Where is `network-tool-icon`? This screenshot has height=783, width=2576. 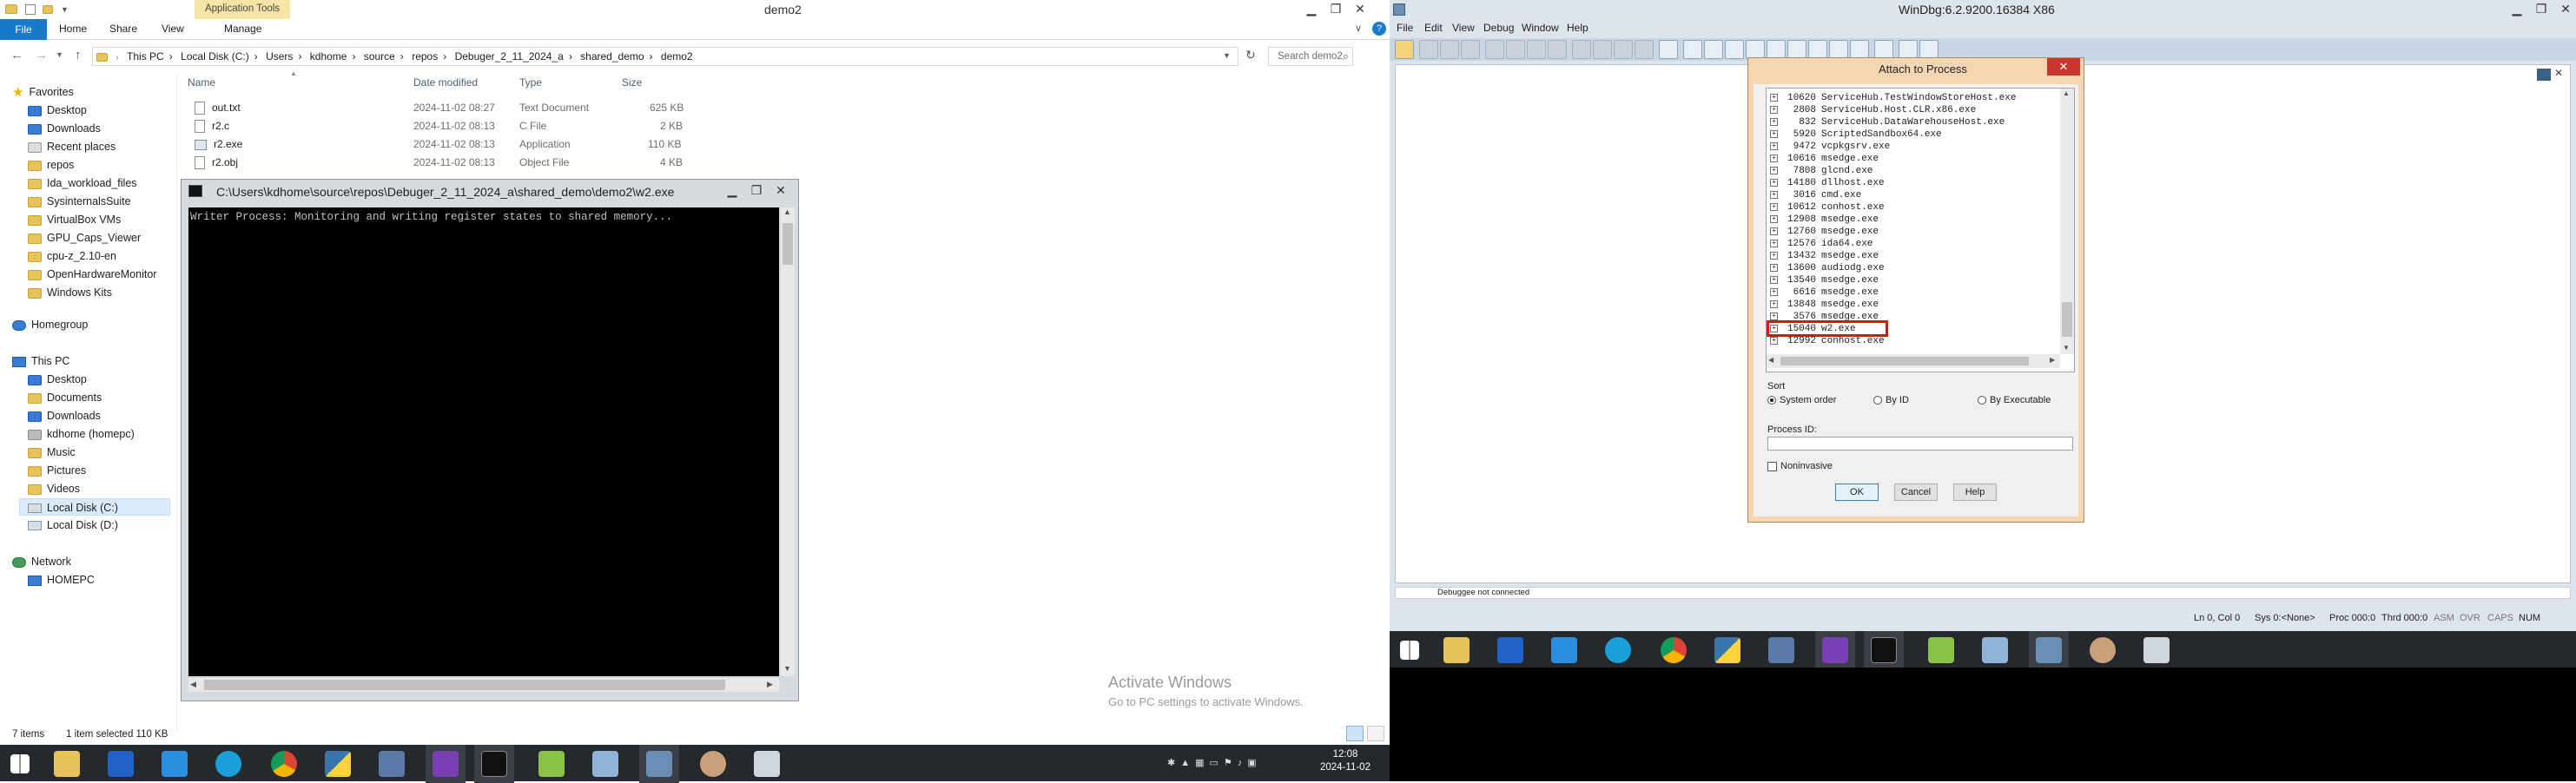
network-tool-icon is located at coordinates (392, 764).